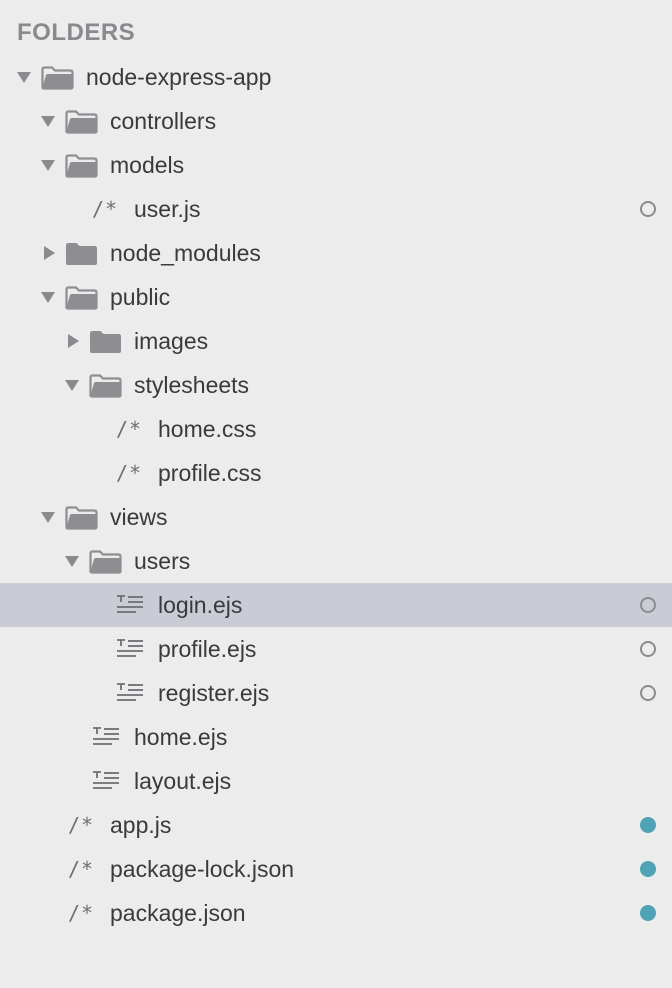 The image size is (672, 988). I want to click on tree-file-row: /* app.js, so click(336, 825).